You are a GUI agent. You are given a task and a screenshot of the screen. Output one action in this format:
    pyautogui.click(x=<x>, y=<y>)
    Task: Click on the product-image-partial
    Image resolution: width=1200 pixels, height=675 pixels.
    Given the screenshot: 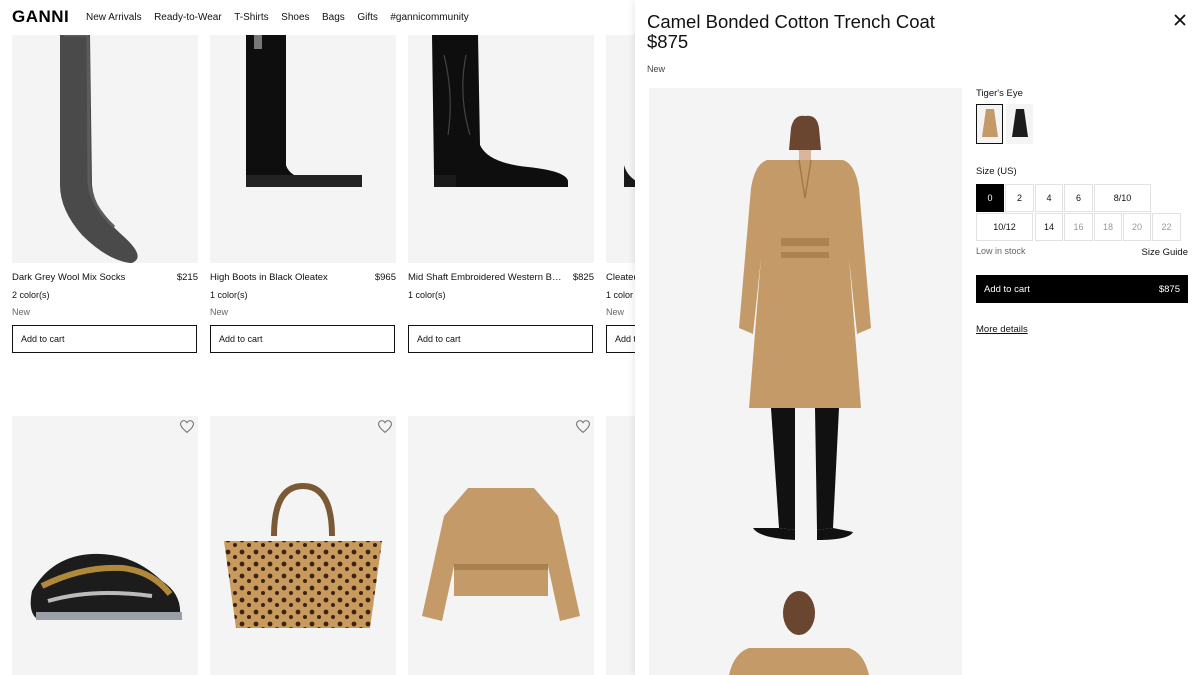 What is the action you would take?
    pyautogui.click(x=620, y=545)
    